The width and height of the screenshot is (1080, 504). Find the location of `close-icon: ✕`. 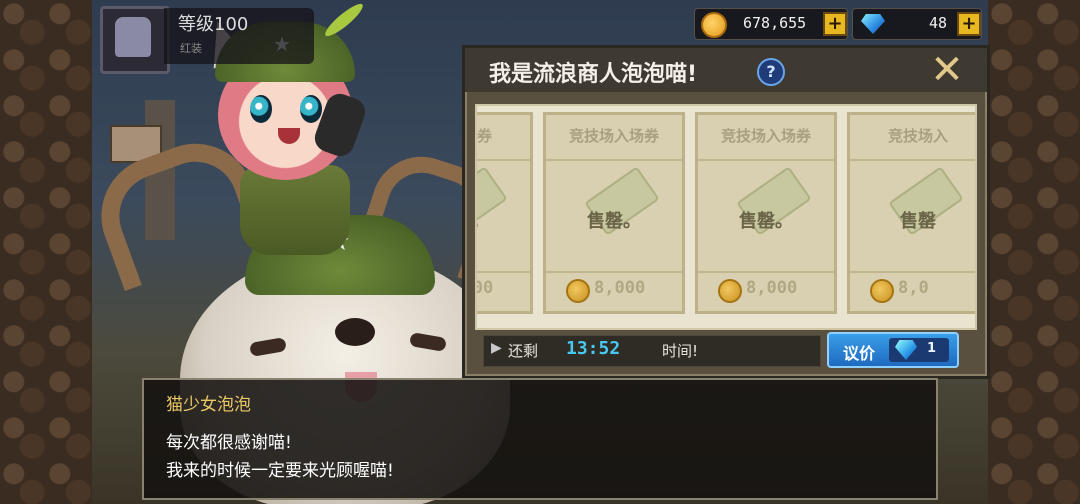

close-icon: ✕ is located at coordinates (947, 70).